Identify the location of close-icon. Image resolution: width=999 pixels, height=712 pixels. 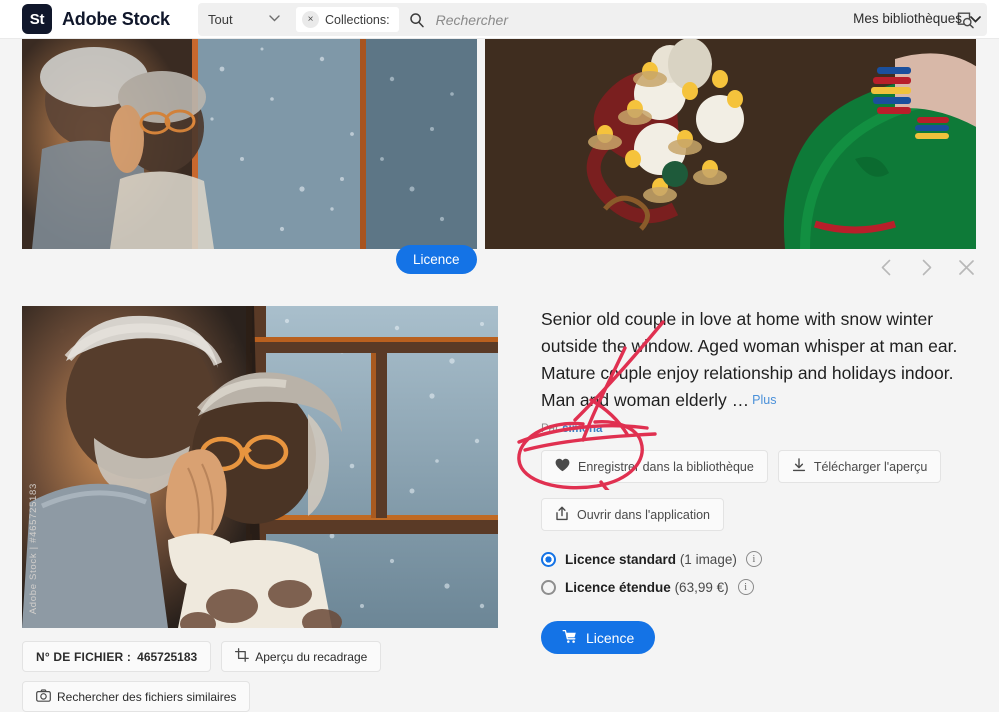
(966, 267).